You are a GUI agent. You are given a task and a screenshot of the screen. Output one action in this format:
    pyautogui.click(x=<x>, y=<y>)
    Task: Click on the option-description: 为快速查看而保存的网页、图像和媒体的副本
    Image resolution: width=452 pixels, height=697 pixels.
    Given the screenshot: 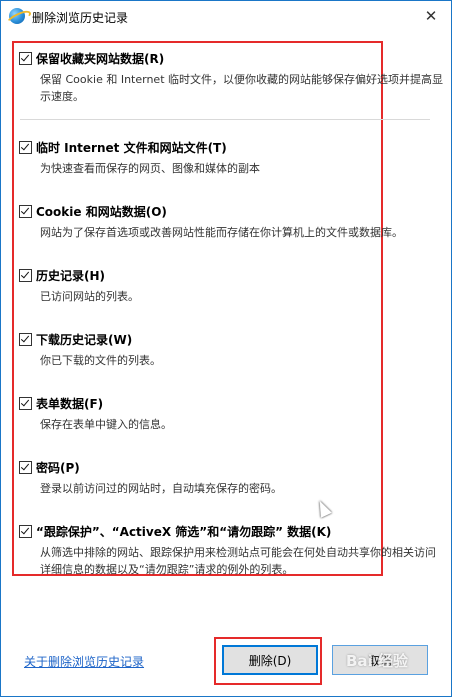 What is the action you would take?
    pyautogui.click(x=150, y=168)
    